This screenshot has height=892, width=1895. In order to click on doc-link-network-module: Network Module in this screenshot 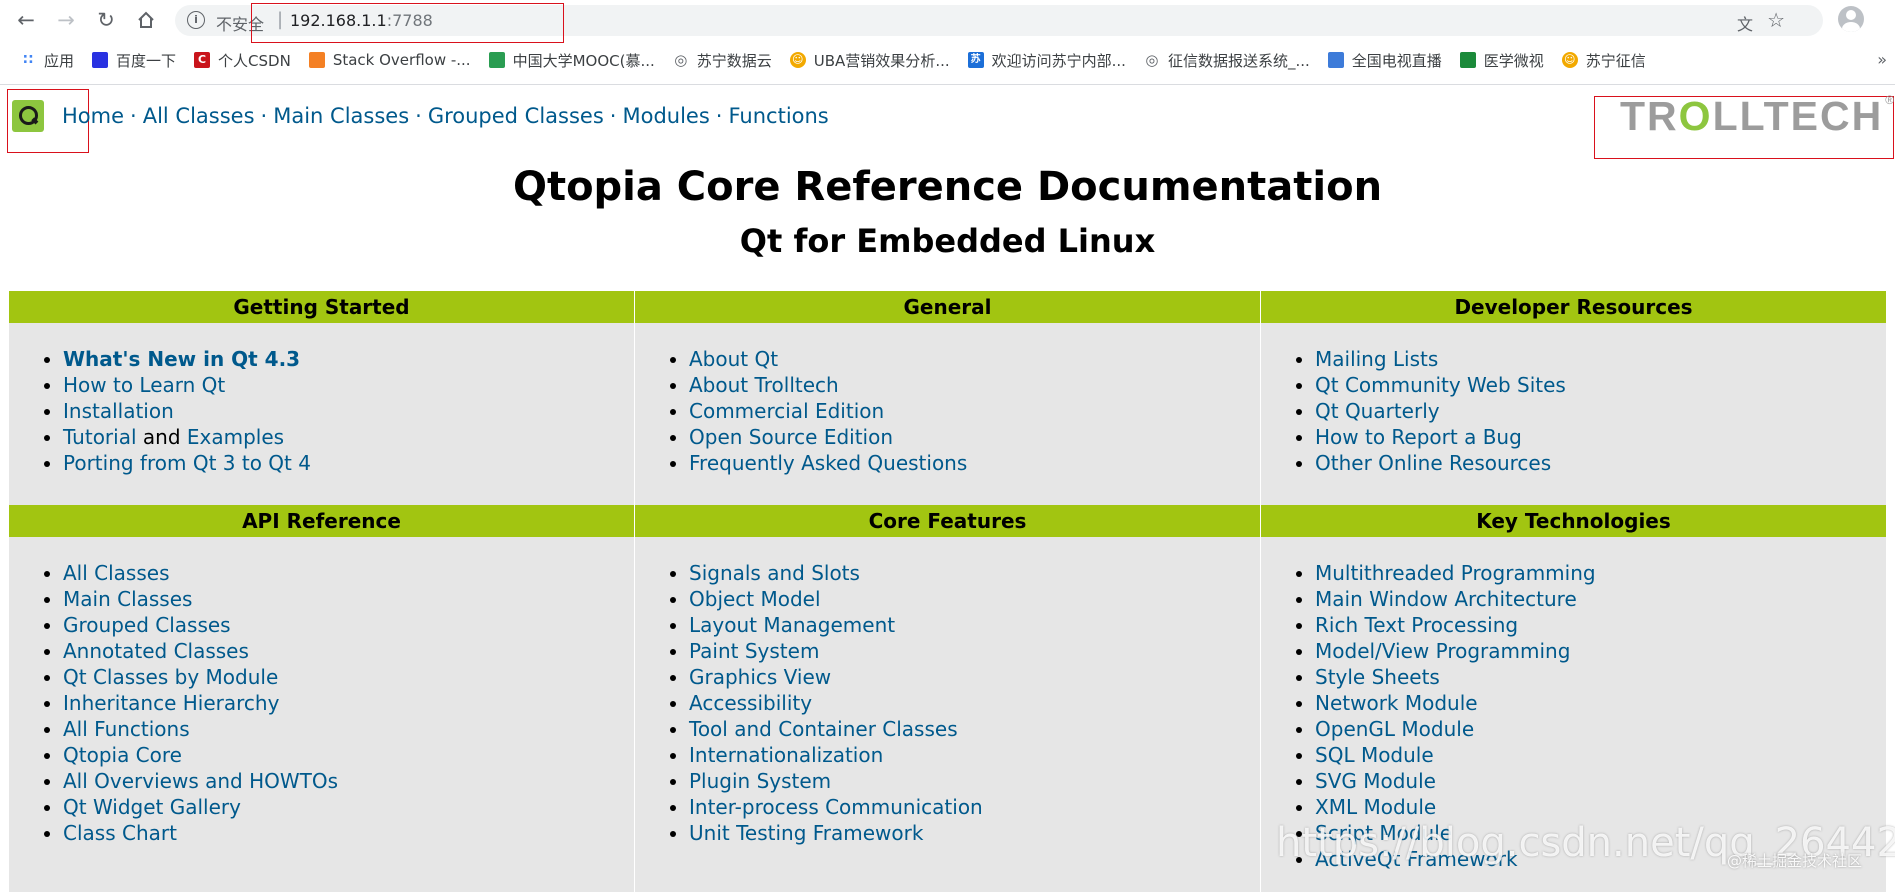, I will do `click(1396, 703)`.